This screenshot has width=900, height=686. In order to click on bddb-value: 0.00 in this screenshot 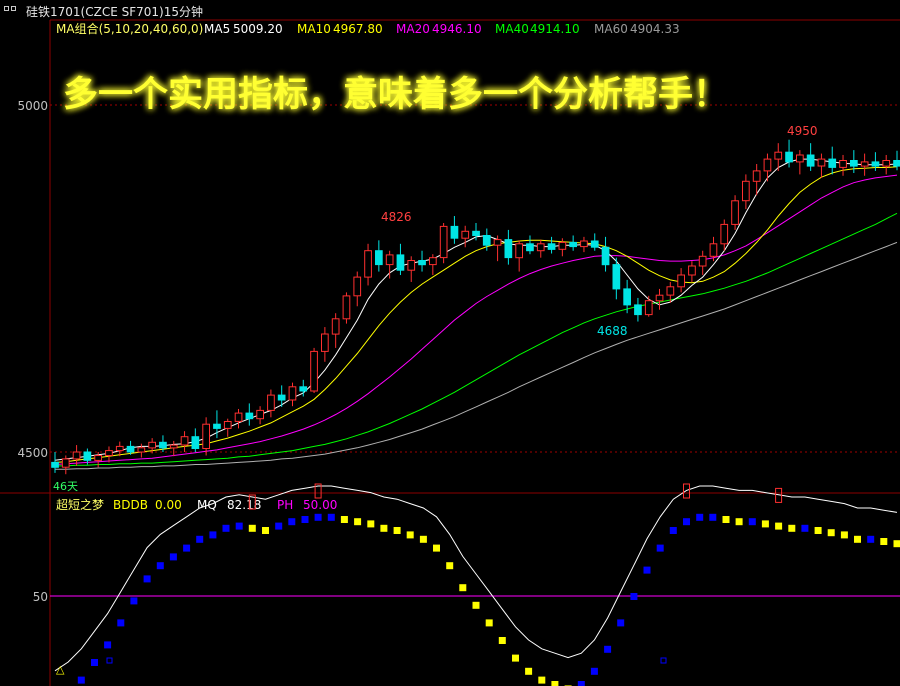, I will do `click(168, 505)`.